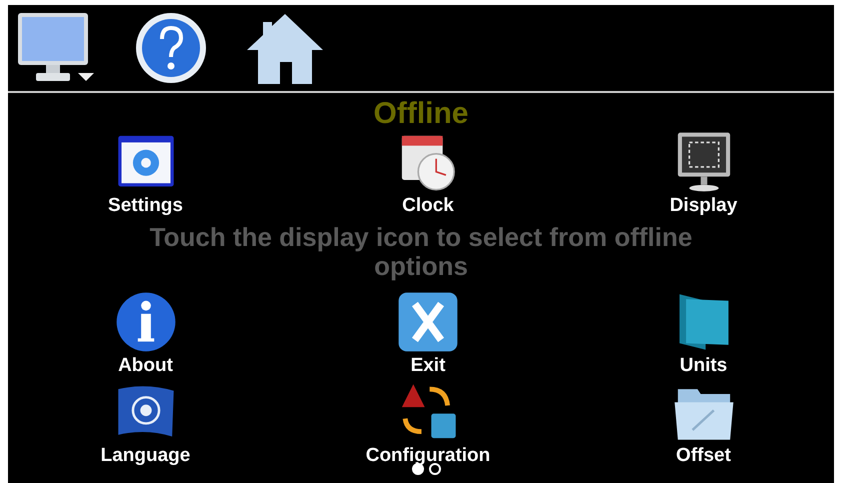 The height and width of the screenshot is (483, 842). I want to click on menu-item: About, so click(145, 334).